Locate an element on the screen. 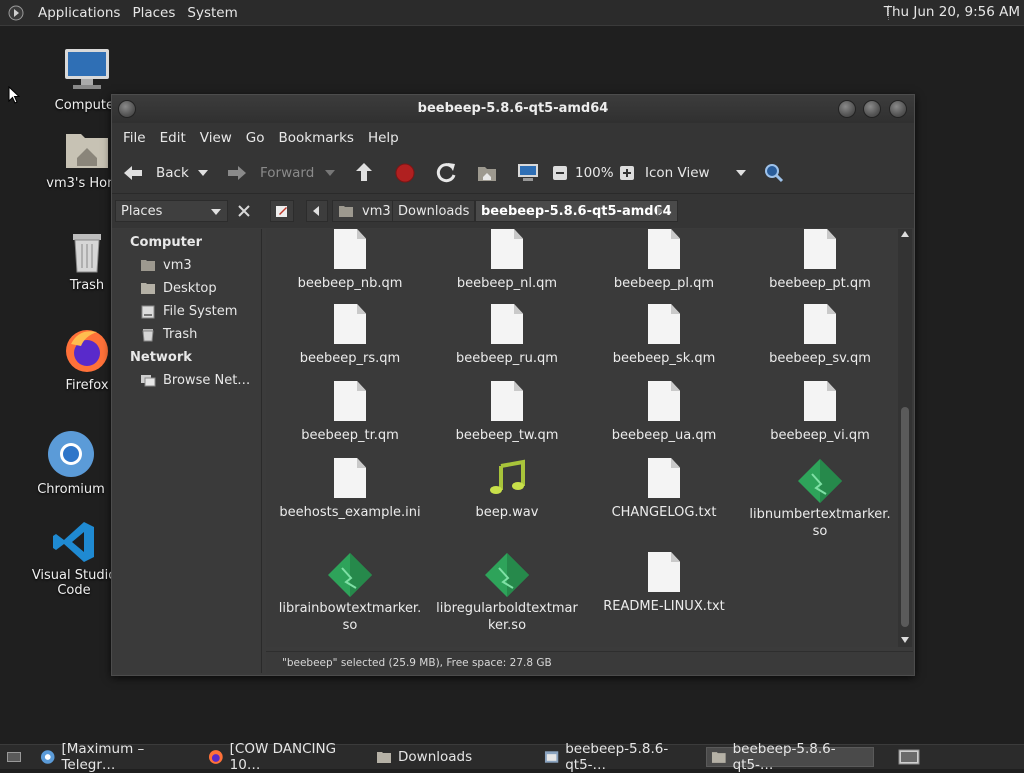 This screenshot has width=1024, height=773. reload-icon is located at coordinates (446, 173).